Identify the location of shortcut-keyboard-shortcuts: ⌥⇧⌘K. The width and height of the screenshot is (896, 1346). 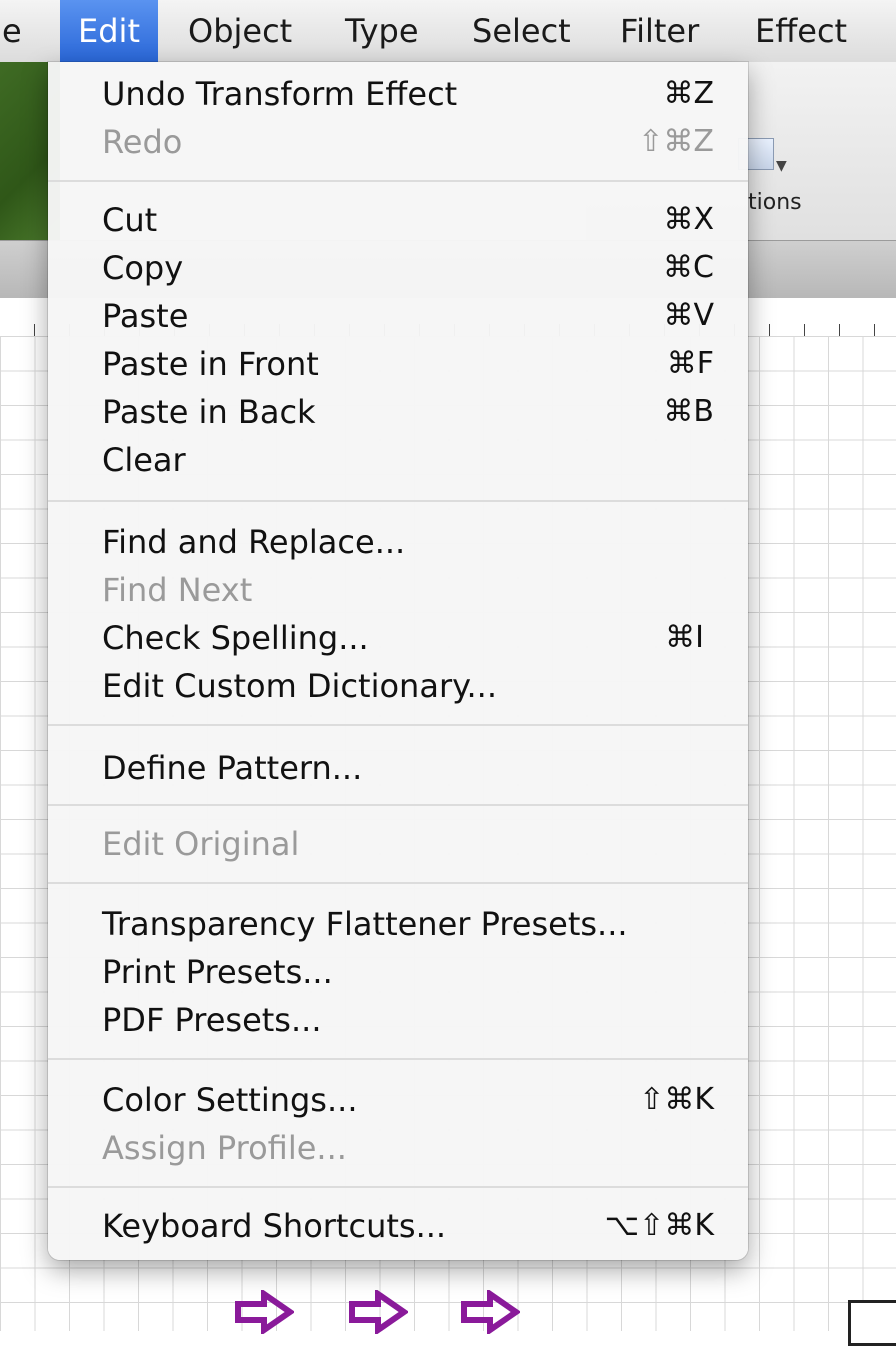
(659, 1225).